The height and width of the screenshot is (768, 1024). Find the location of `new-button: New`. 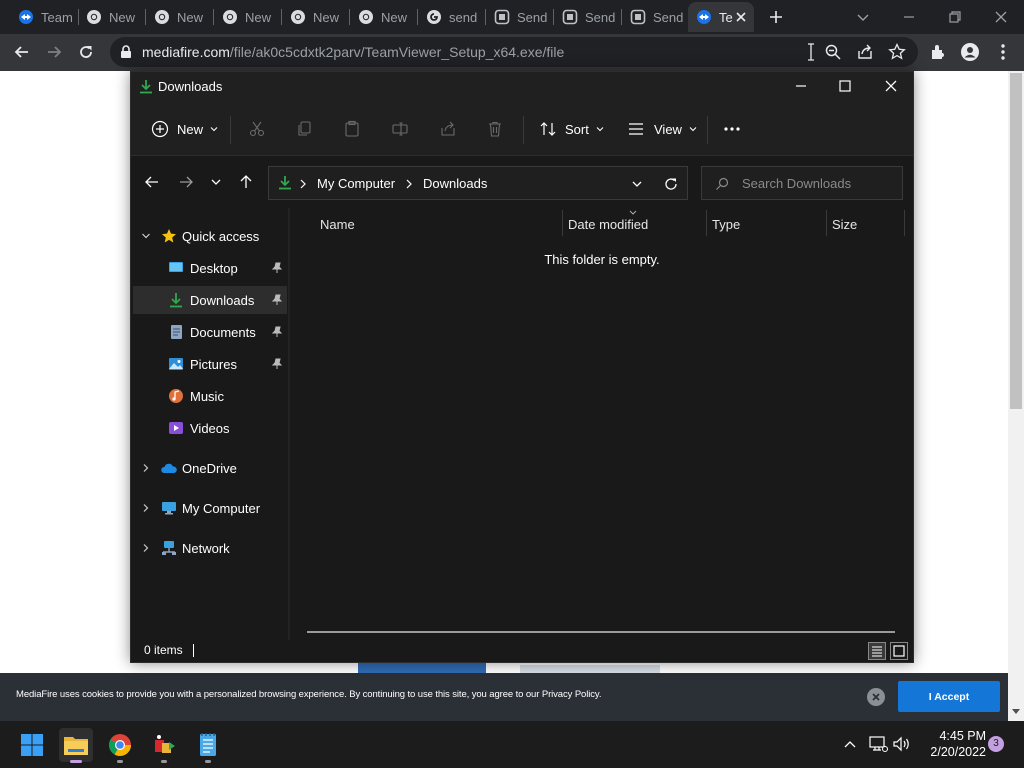

new-button: New is located at coordinates (185, 129).